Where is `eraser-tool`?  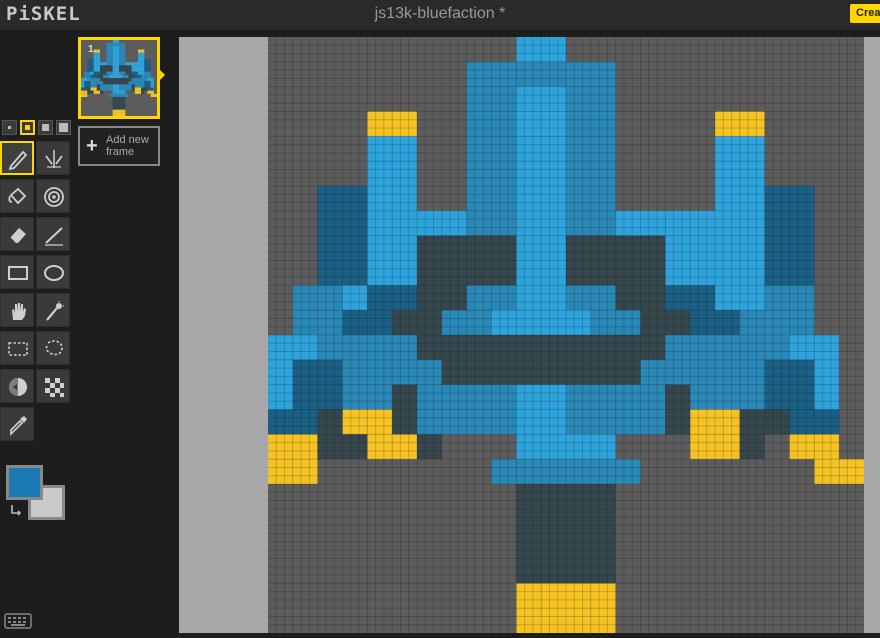
eraser-tool is located at coordinates (17, 234).